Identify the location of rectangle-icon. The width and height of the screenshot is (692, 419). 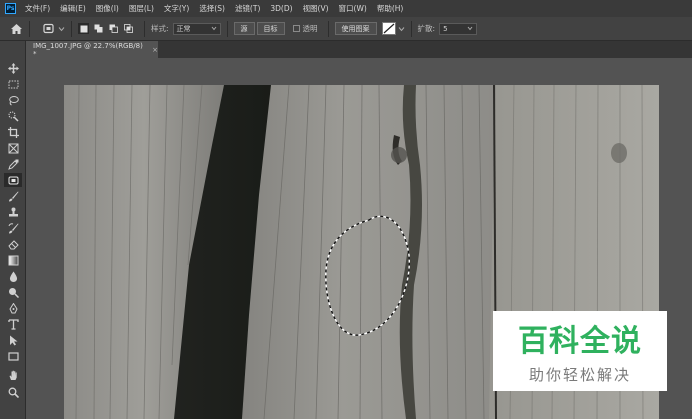
(13, 356).